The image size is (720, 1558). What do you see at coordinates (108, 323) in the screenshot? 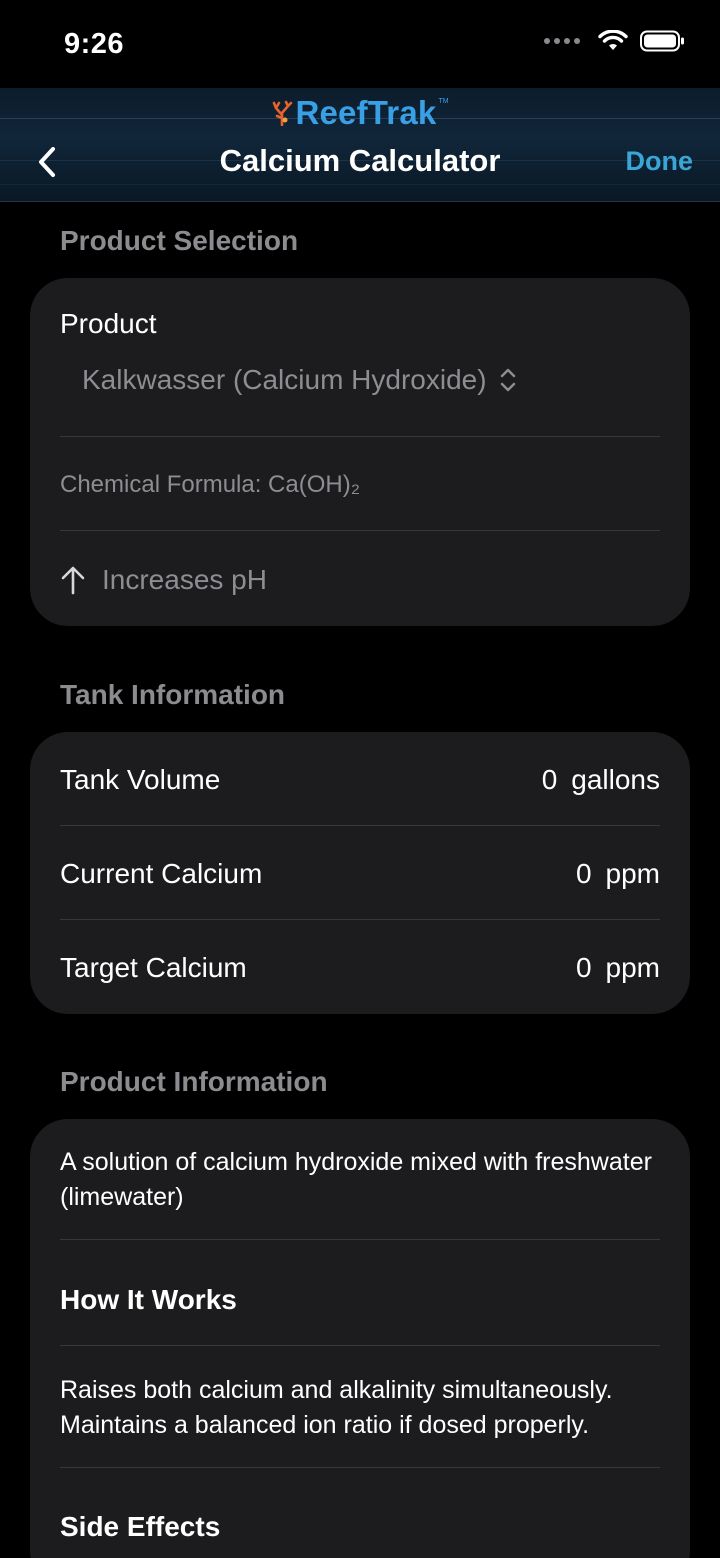
I see `product-label: Product` at bounding box center [108, 323].